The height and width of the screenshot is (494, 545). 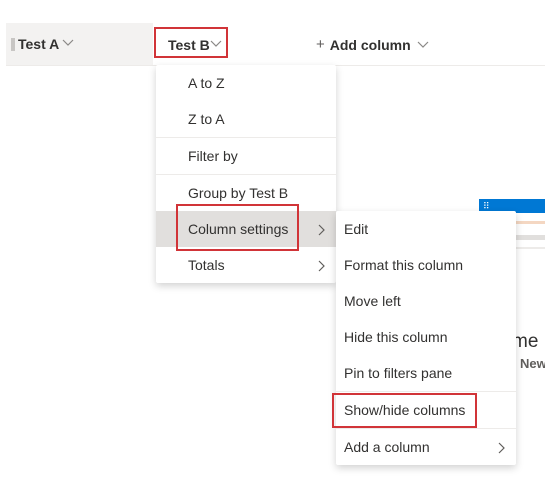 What do you see at coordinates (356, 229) in the screenshot?
I see `menu-item-label: Edit` at bounding box center [356, 229].